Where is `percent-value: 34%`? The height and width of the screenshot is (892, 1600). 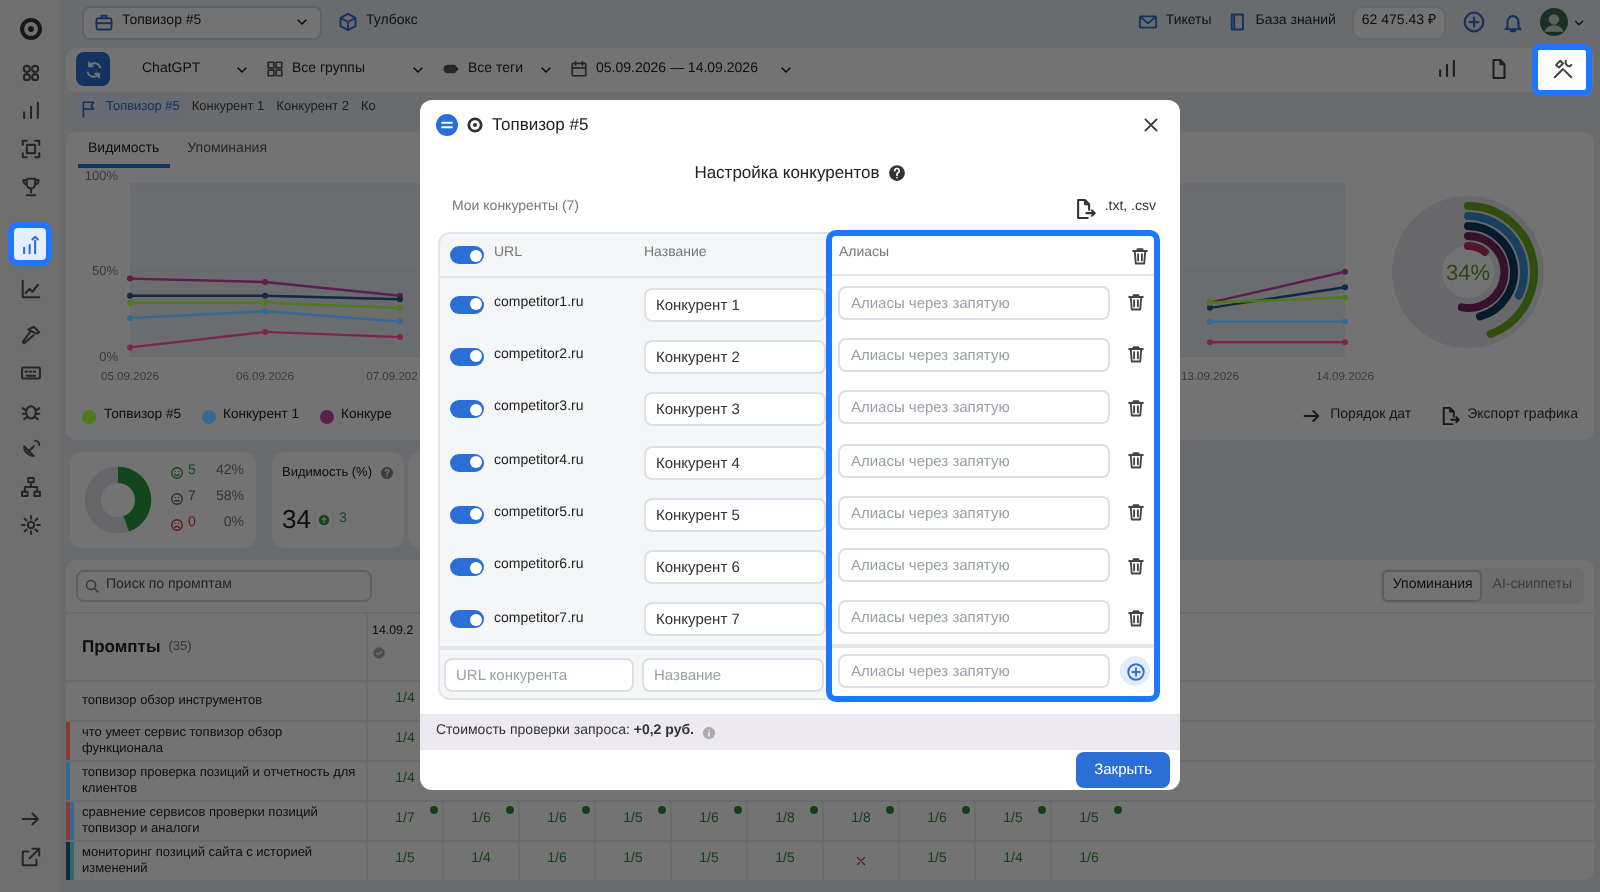
percent-value: 34% is located at coordinates (1468, 274).